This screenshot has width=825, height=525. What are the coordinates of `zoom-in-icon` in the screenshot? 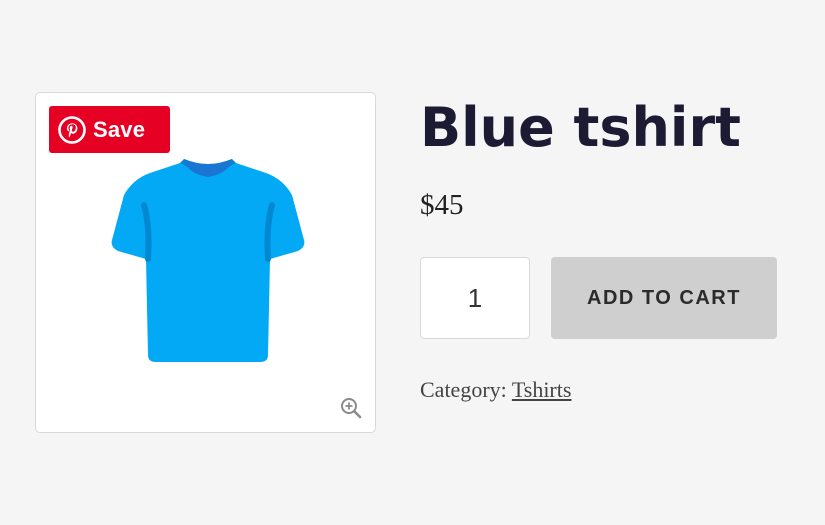 It's located at (351, 408).